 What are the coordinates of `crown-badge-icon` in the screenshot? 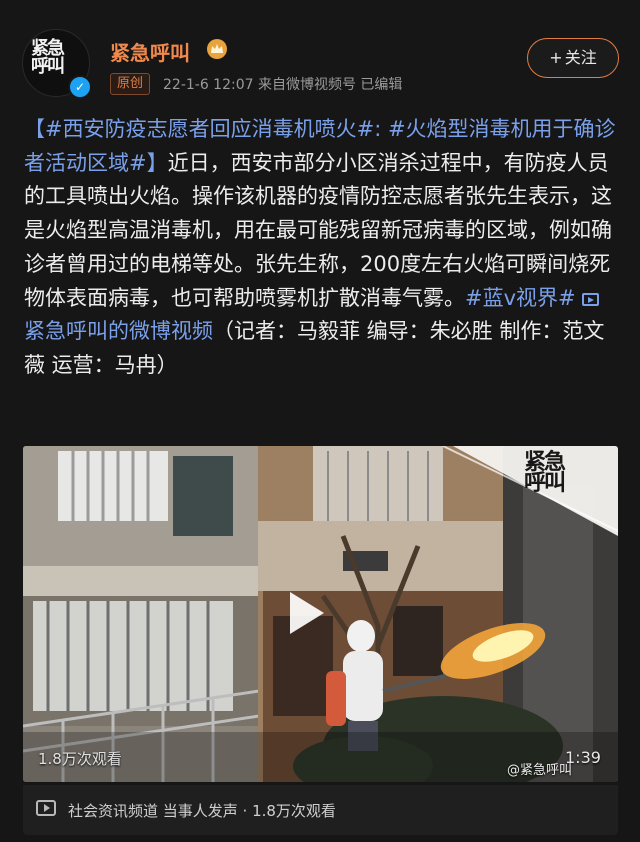 It's located at (217, 49).